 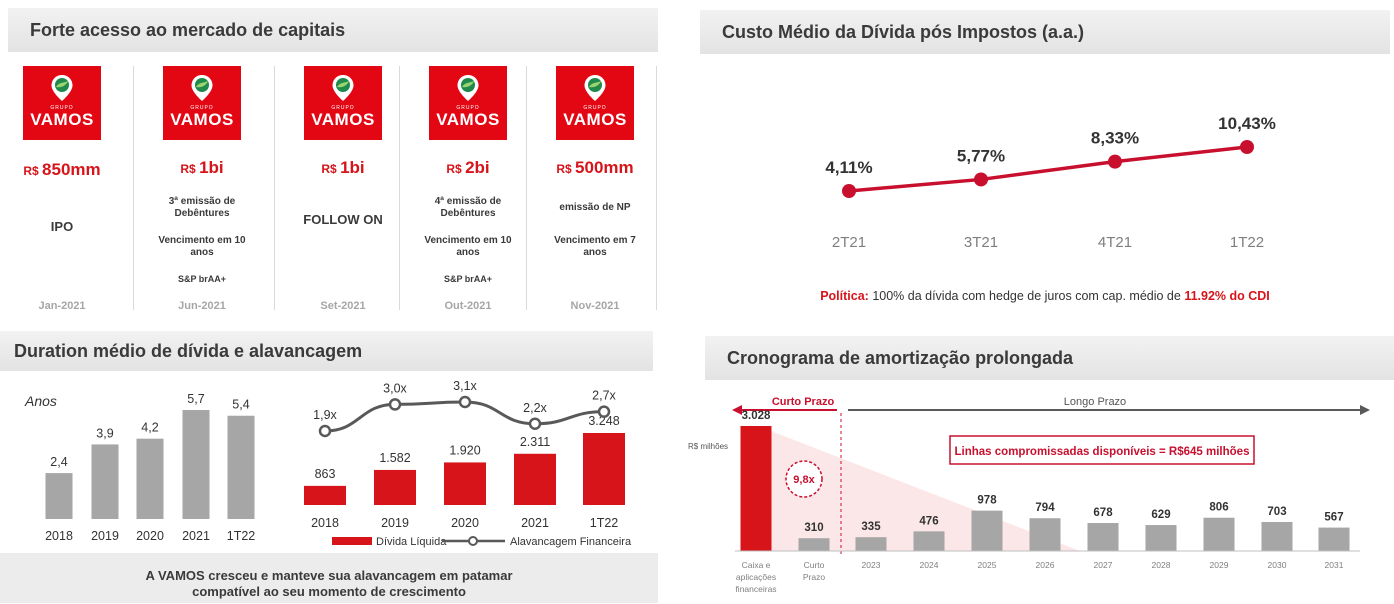 I want to click on duration-header: Duration médio de dívida e alavancagem, so click(x=326, y=351).